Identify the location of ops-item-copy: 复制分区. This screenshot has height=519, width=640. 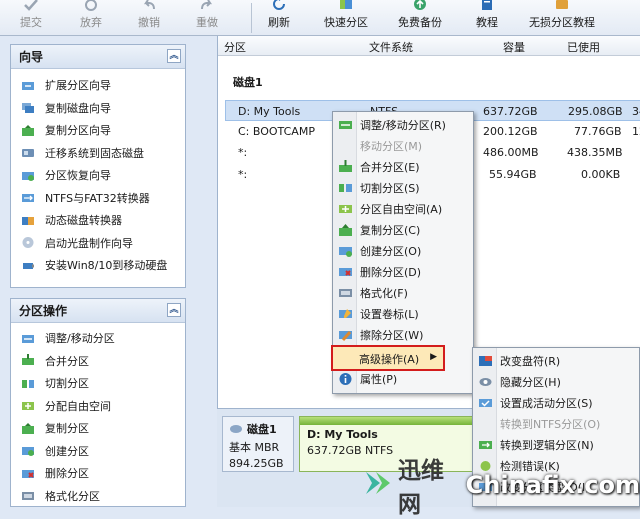
(98, 428).